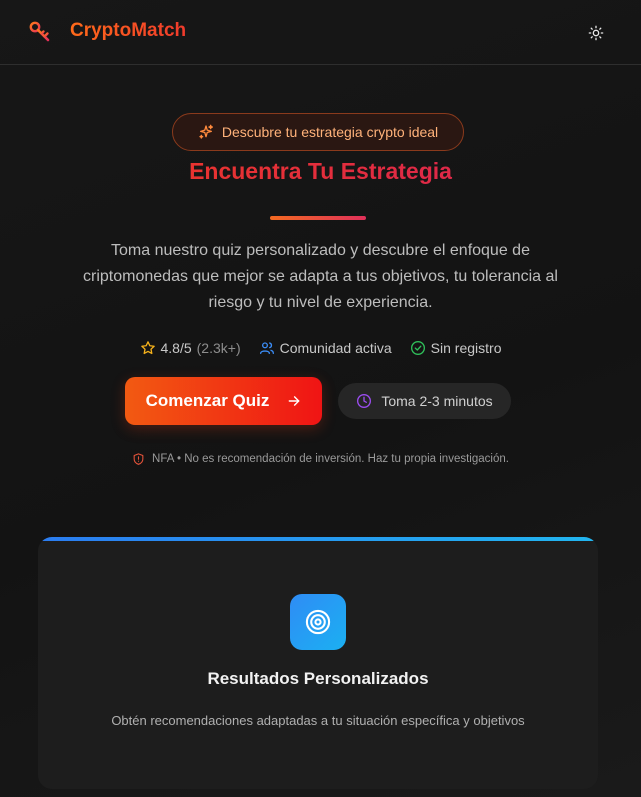  I want to click on star-icon, so click(147, 348).